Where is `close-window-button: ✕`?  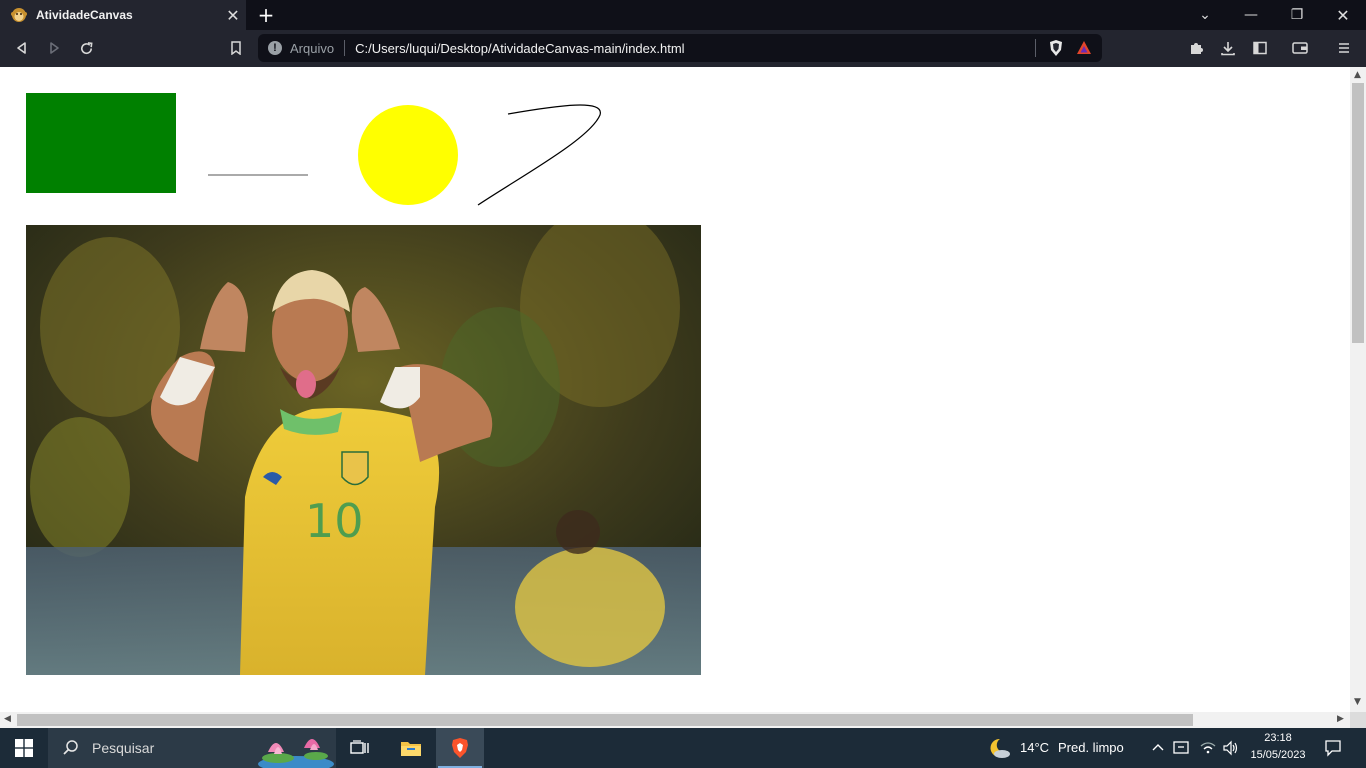
close-window-button: ✕ is located at coordinates (1343, 15).